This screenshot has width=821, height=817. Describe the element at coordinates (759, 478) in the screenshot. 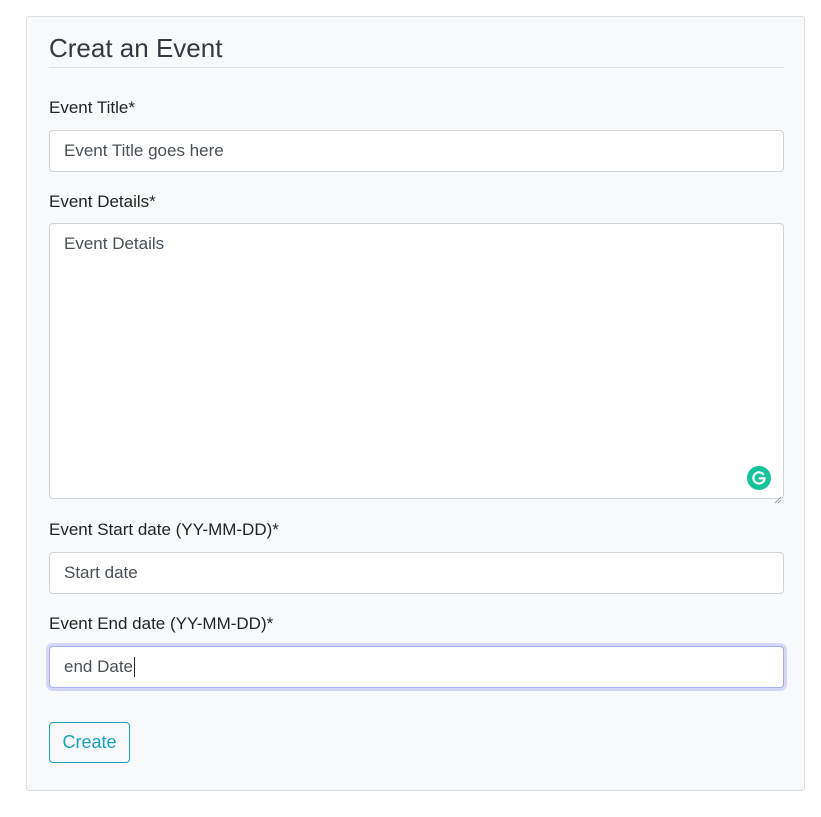

I see `grammarly-g-icon` at that location.